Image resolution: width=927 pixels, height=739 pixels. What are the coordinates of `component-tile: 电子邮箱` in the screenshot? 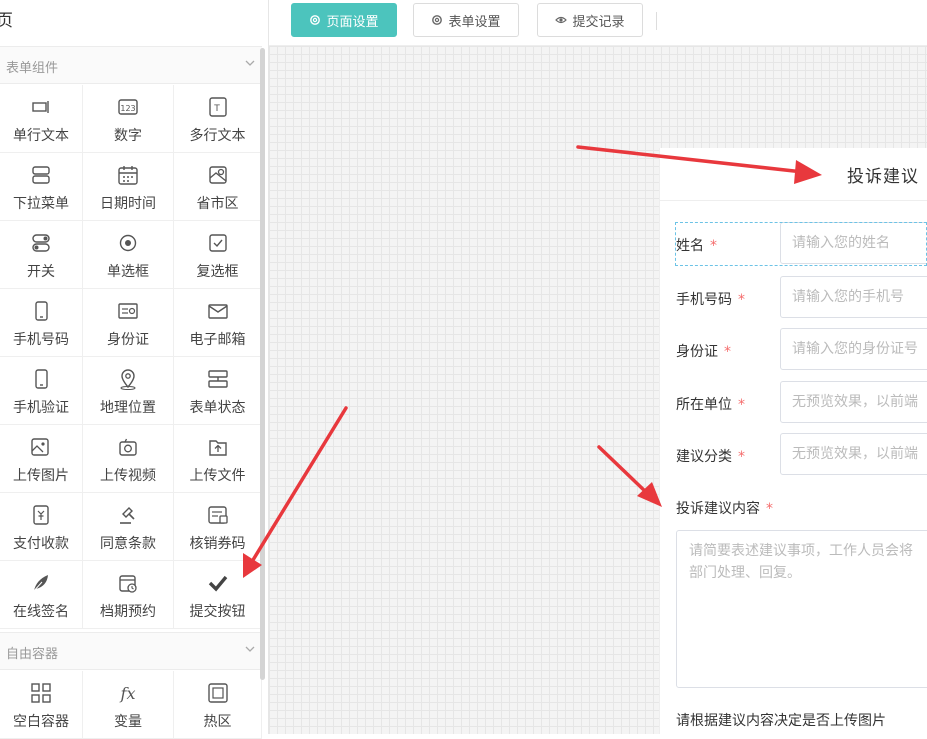 It's located at (218, 323).